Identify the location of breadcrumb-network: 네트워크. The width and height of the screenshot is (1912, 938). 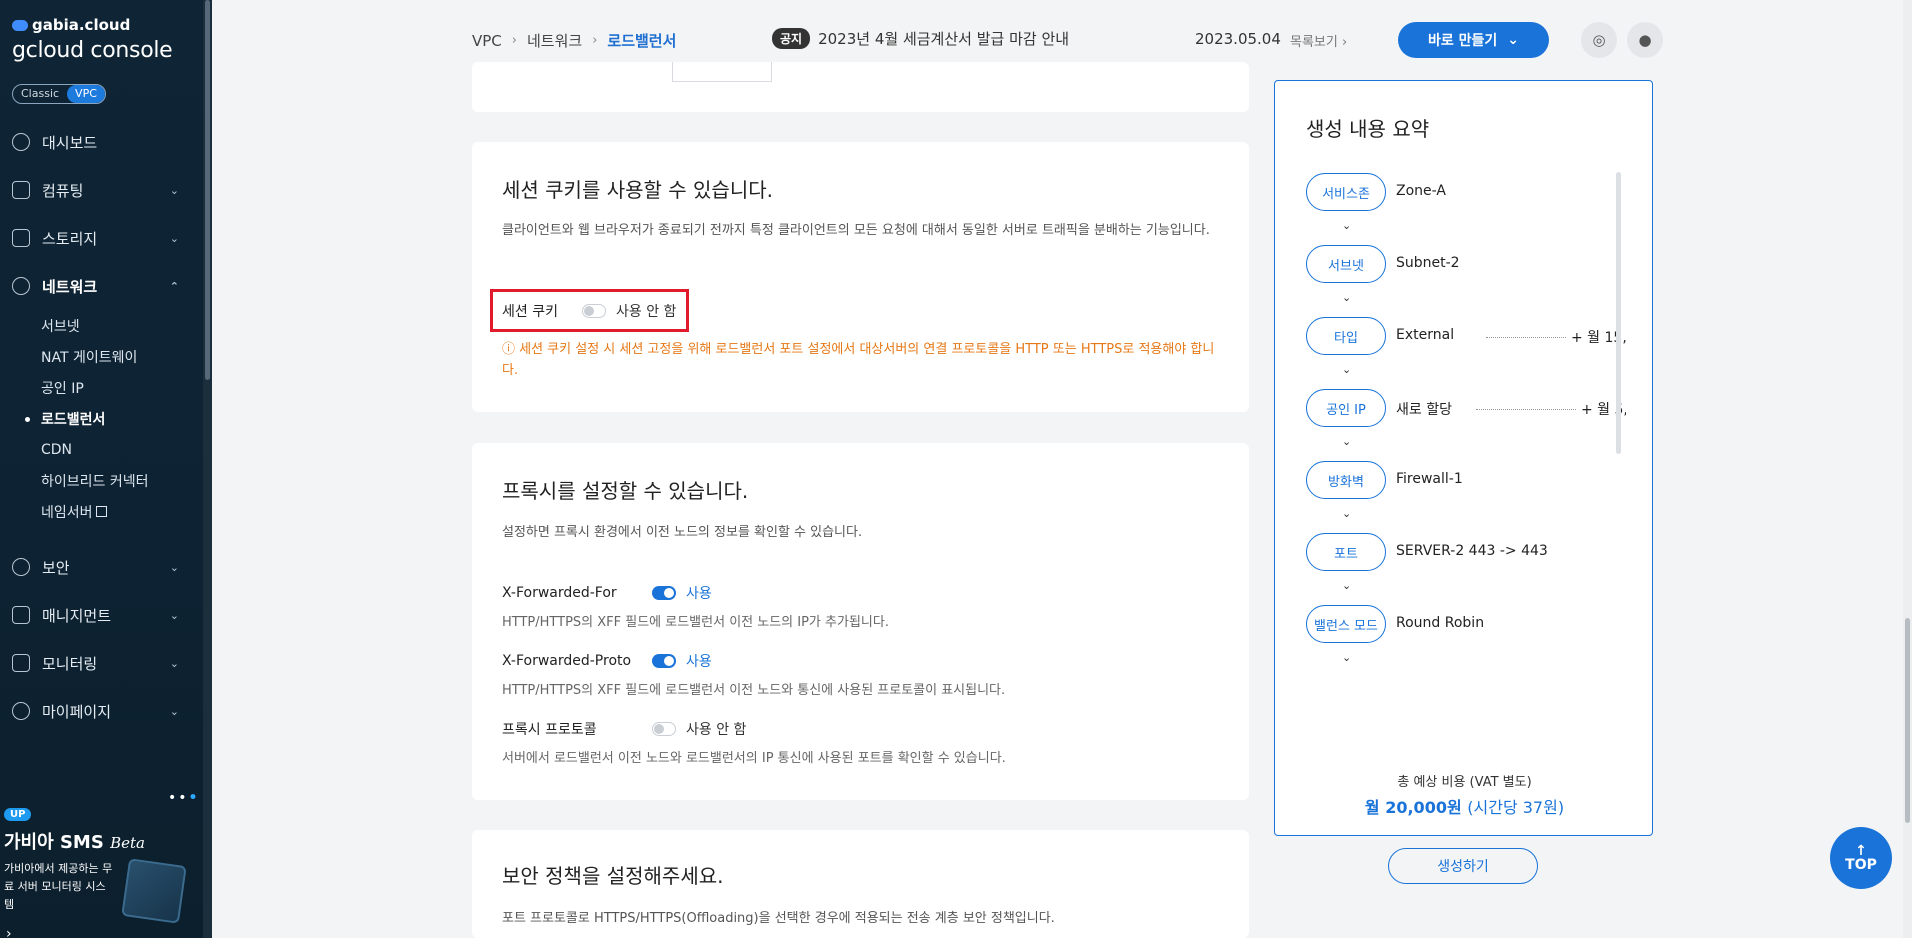
(554, 40).